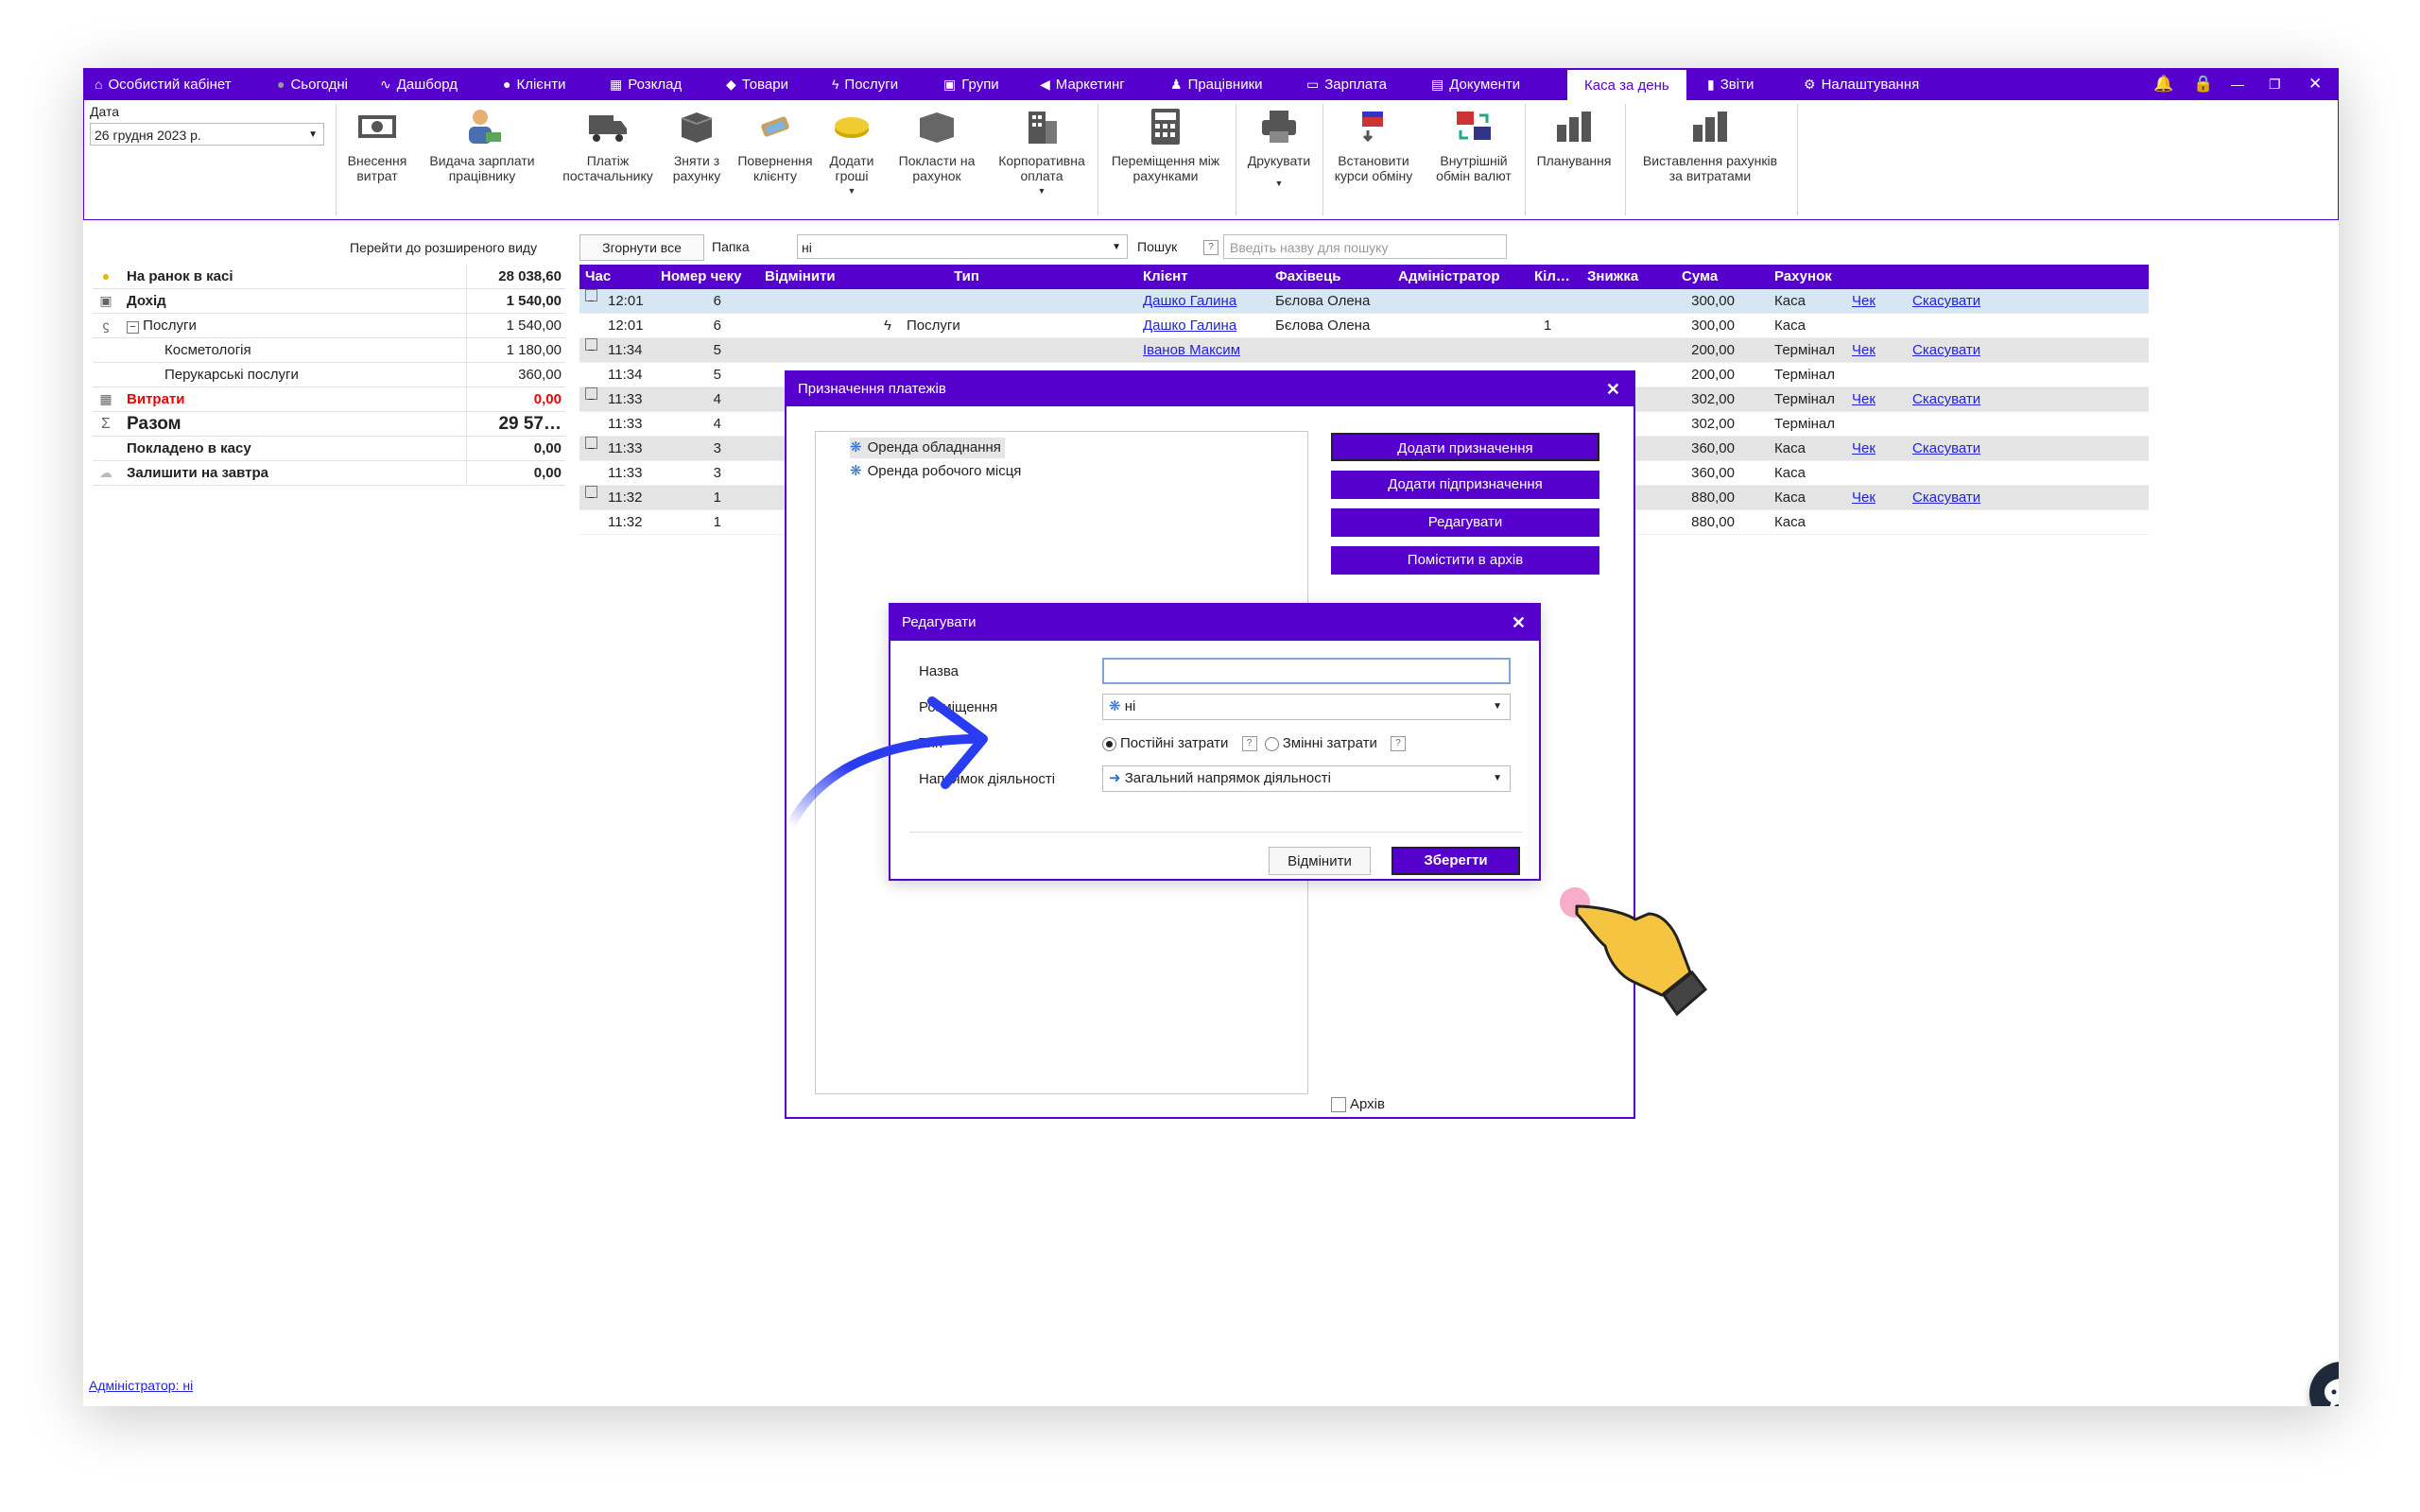  I want to click on restore-icon: ❐, so click(2275, 84).